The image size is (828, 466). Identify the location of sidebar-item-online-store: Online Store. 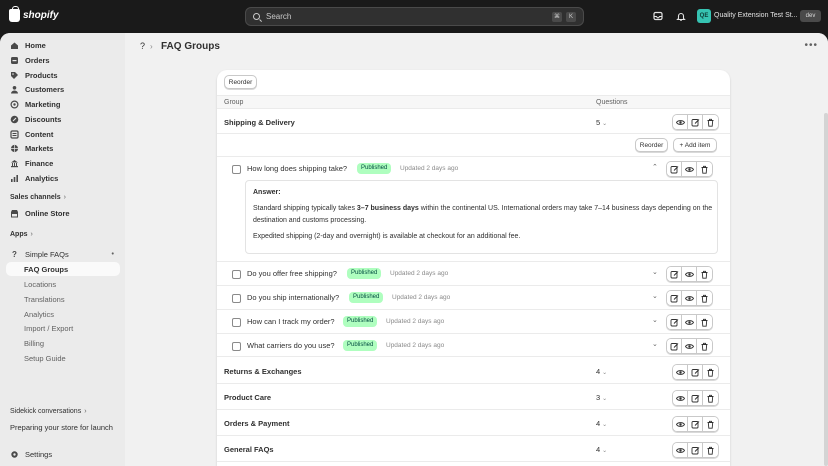
(63, 213).